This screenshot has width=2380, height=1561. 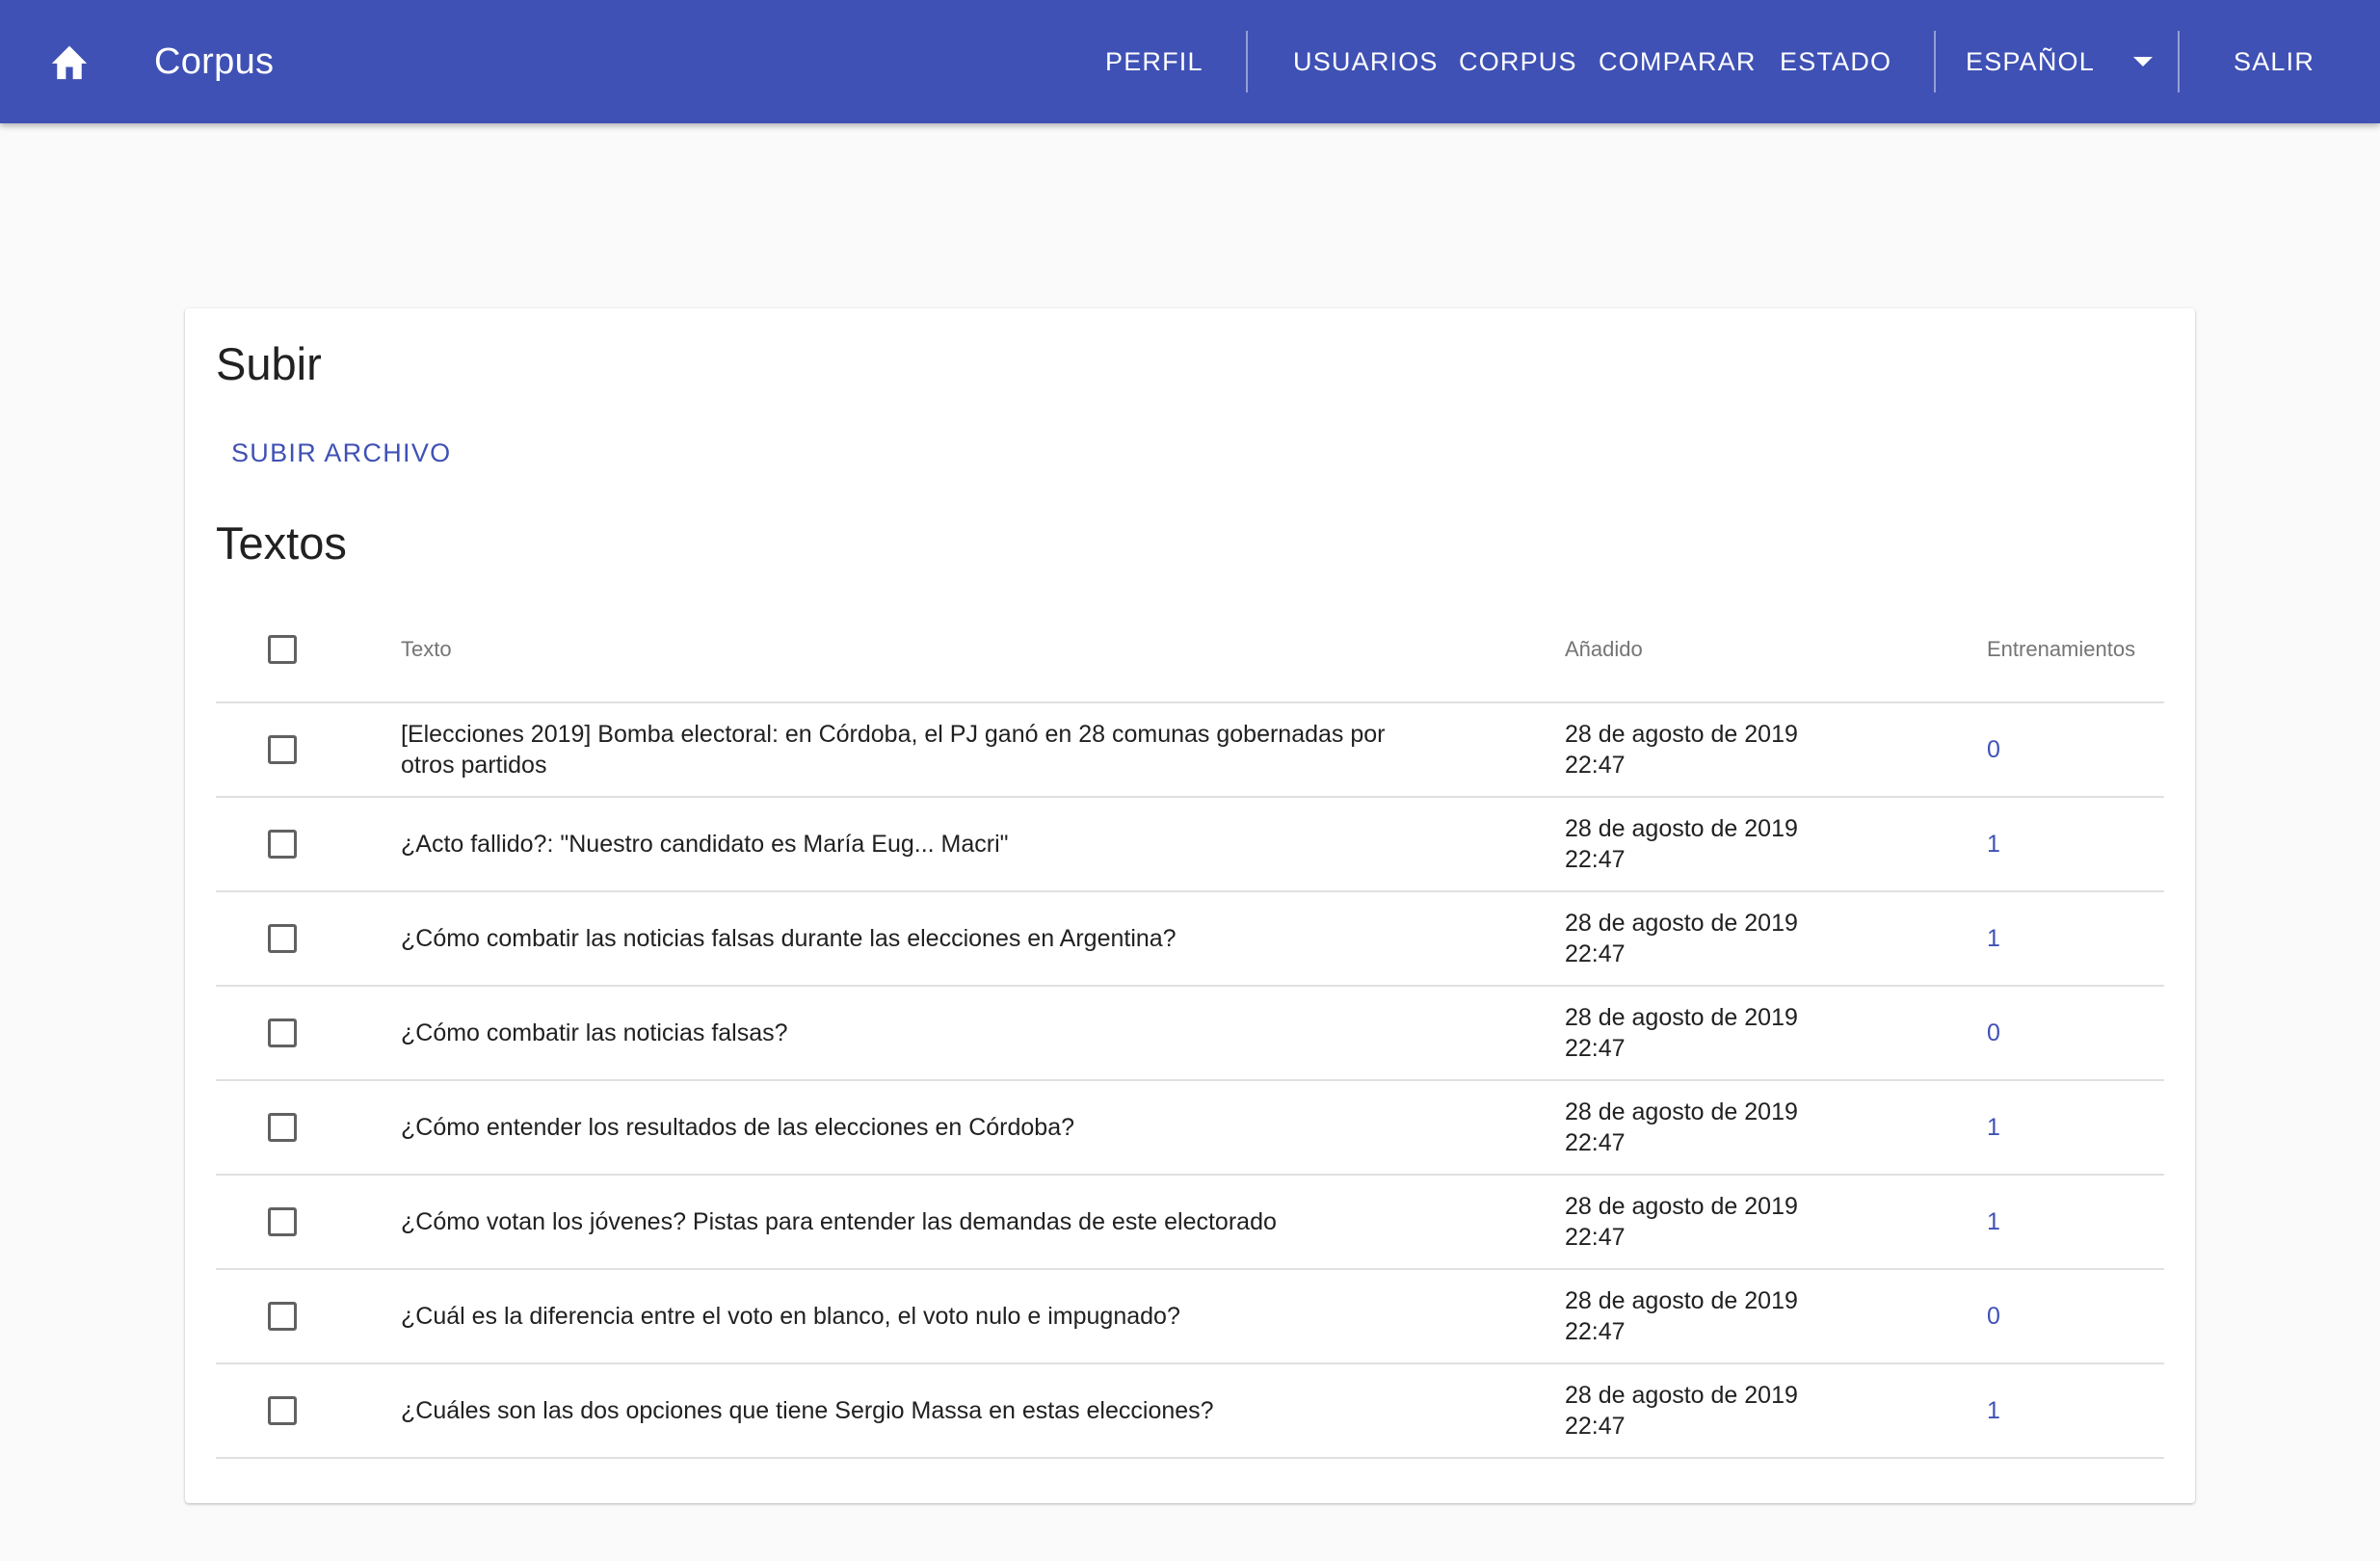 I want to click on nav-corpus: CORPUS, so click(x=1518, y=61).